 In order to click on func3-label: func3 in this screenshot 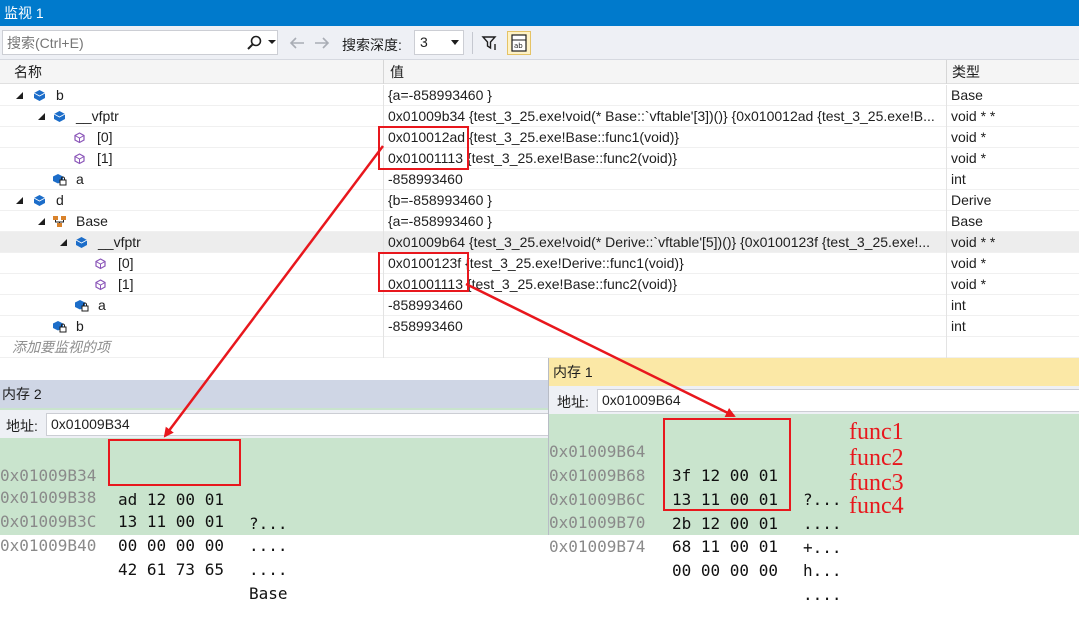, I will do `click(876, 483)`.